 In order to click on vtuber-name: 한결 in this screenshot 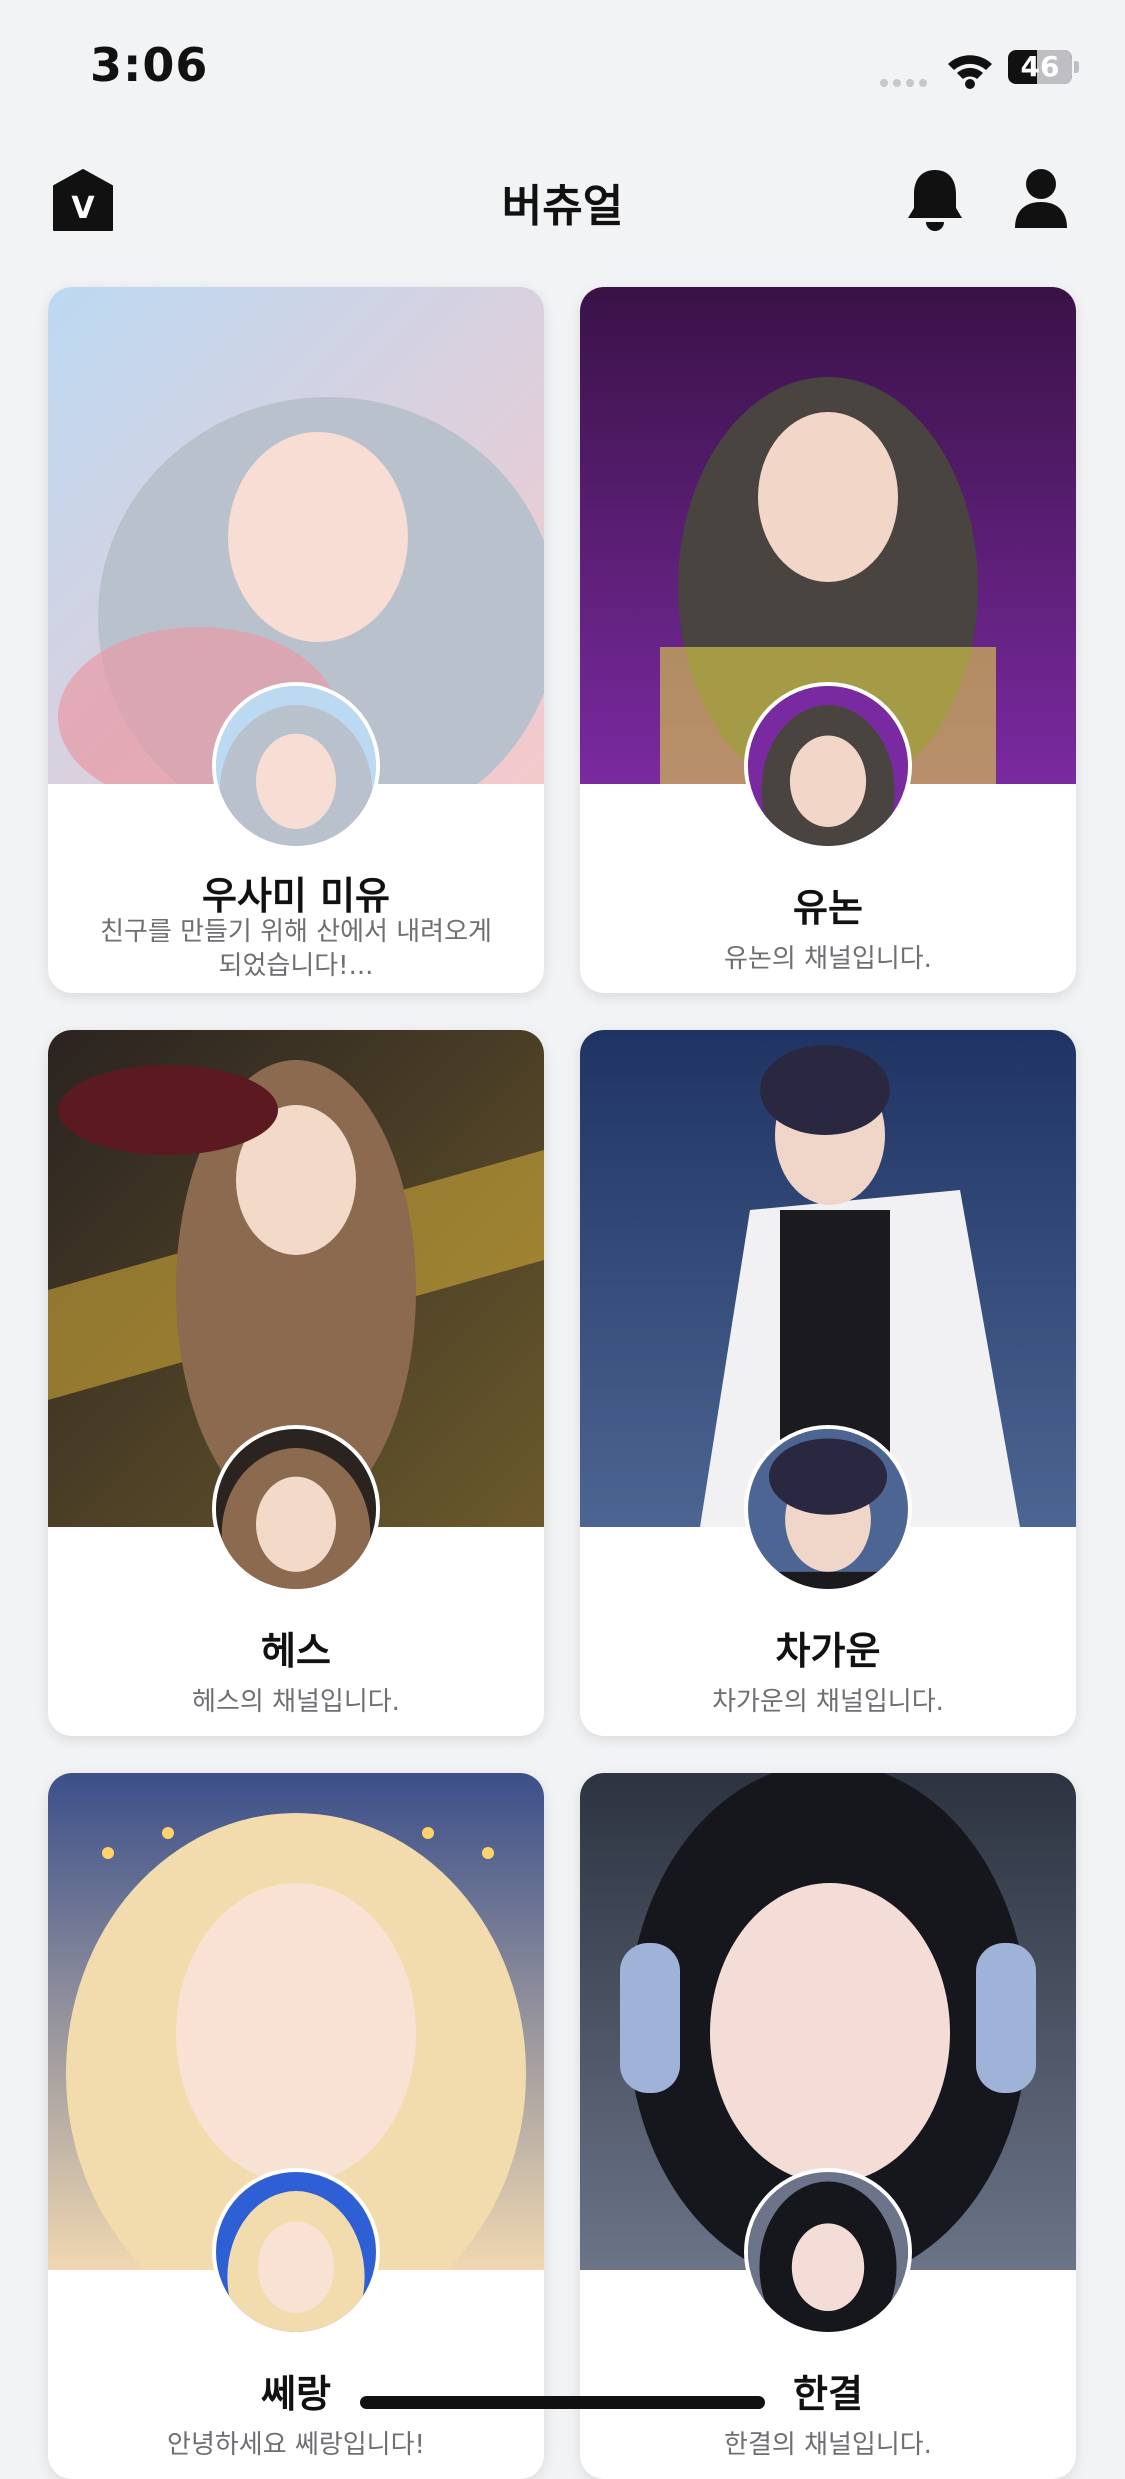, I will do `click(828, 2394)`.